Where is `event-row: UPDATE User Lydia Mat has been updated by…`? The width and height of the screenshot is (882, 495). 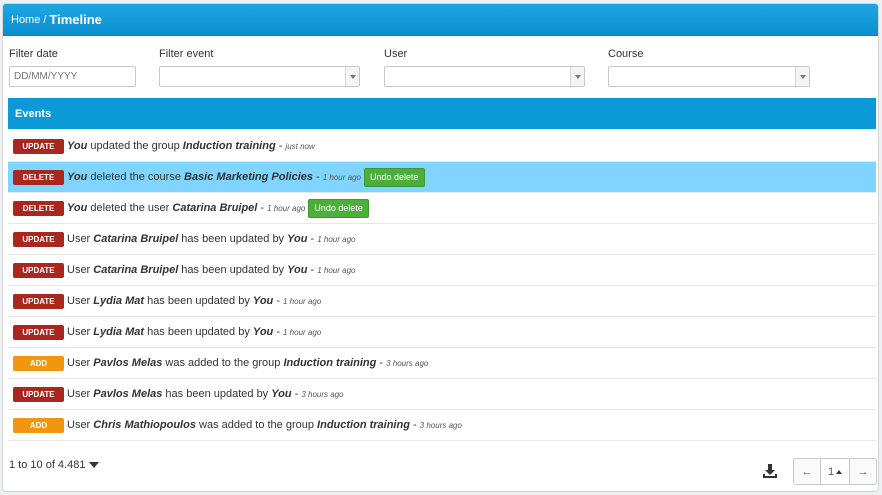 event-row: UPDATE User Lydia Mat has been updated by… is located at coordinates (442, 332).